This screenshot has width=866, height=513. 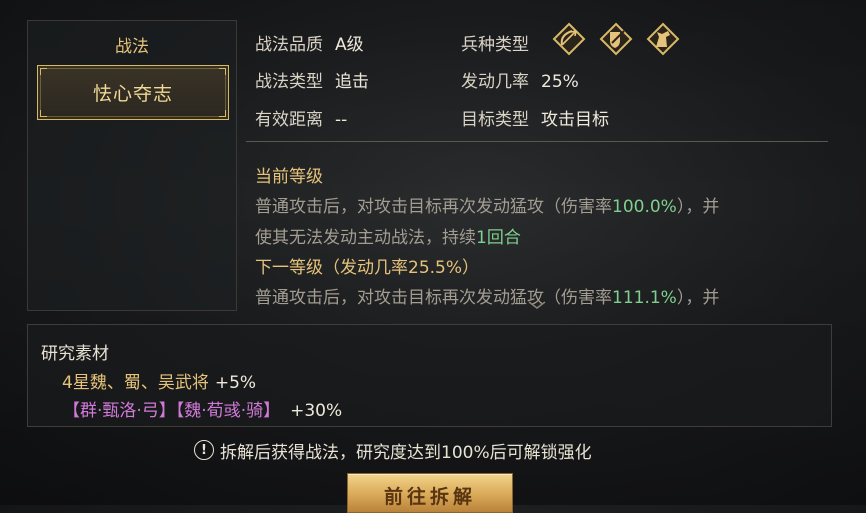 What do you see at coordinates (135, 383) in the screenshot?
I see `material-name: 4星魏、蜀、吴武将` at bounding box center [135, 383].